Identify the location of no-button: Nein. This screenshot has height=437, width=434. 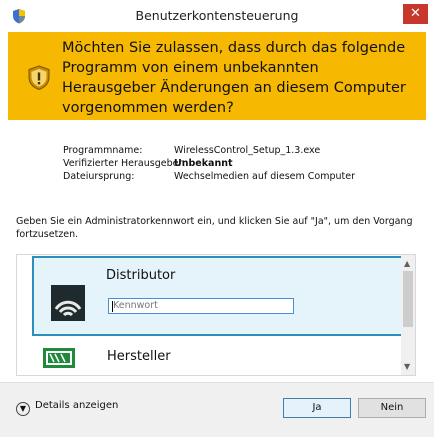
(392, 408).